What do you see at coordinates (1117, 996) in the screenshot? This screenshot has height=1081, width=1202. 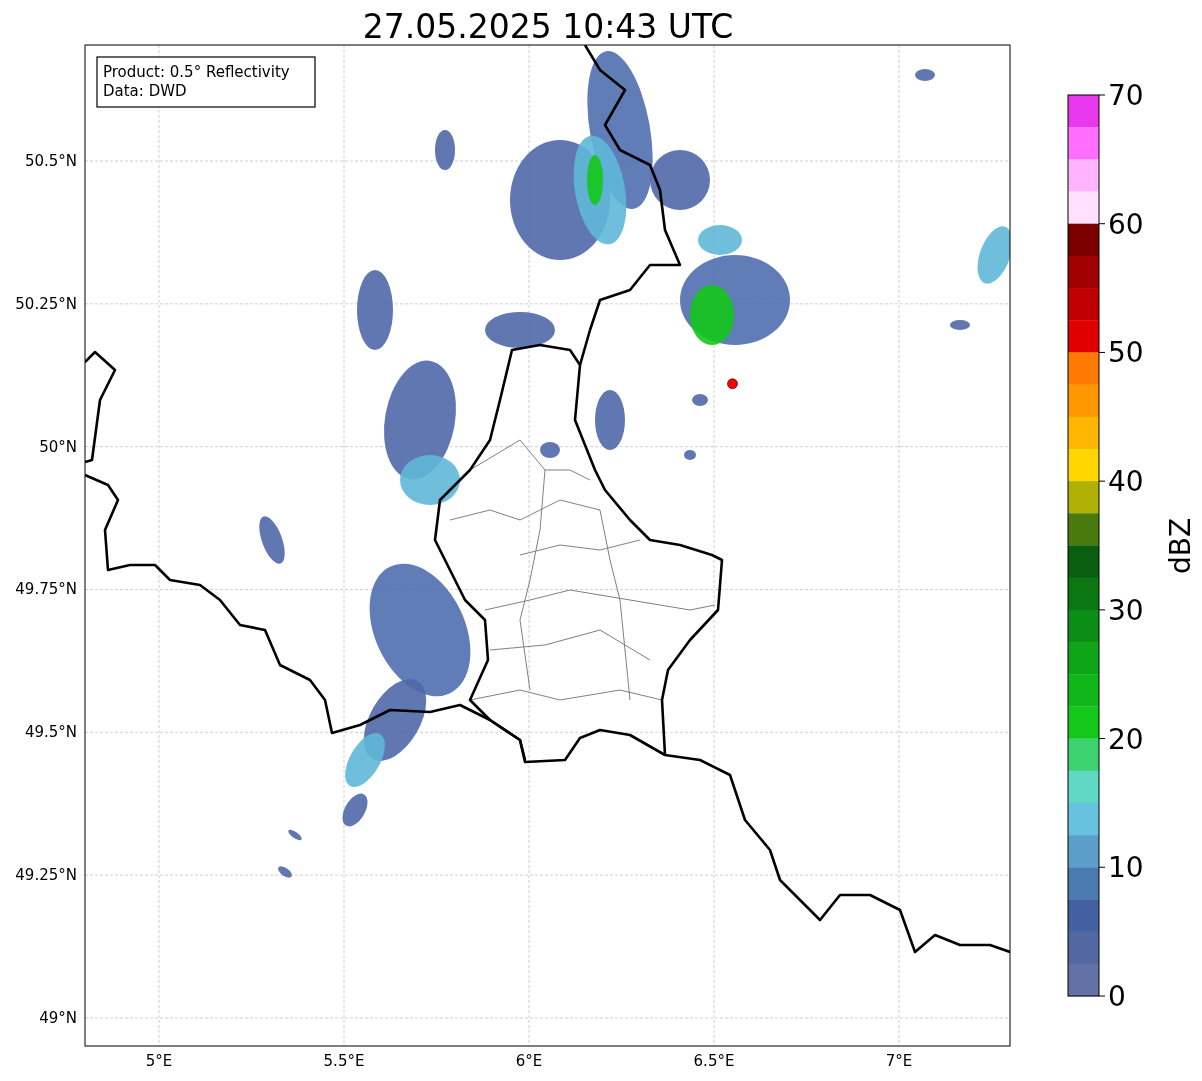 I see `colorbar-tick-label: 0` at bounding box center [1117, 996].